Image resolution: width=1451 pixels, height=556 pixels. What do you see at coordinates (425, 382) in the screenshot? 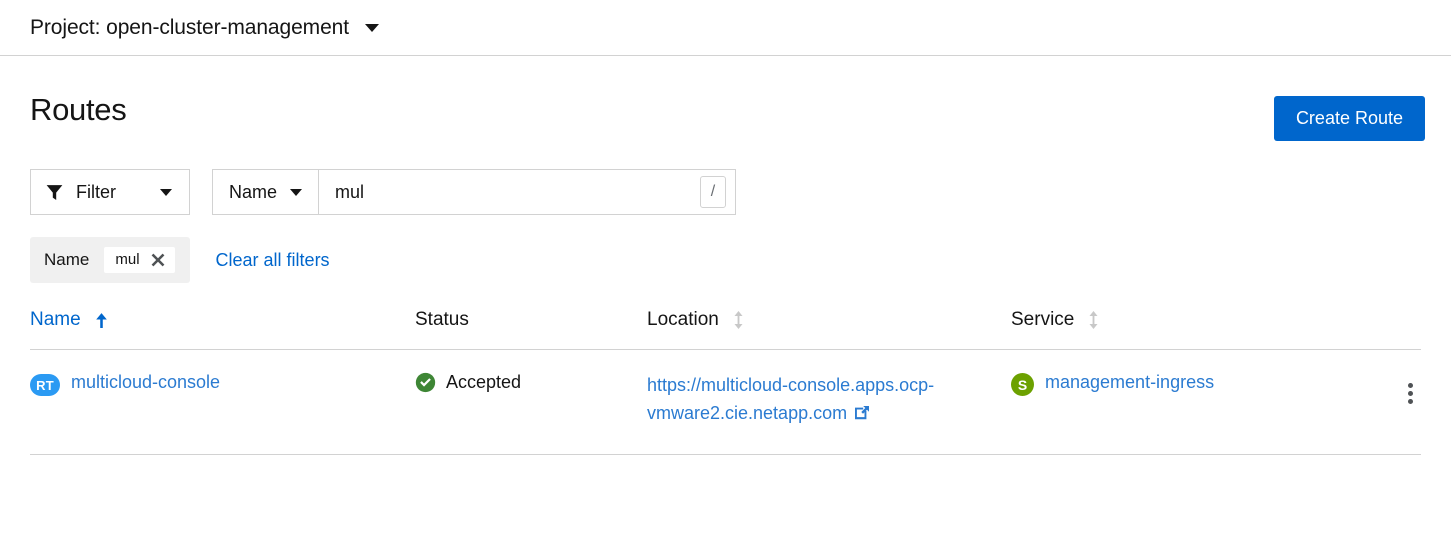
I see `check-circle-icon` at bounding box center [425, 382].